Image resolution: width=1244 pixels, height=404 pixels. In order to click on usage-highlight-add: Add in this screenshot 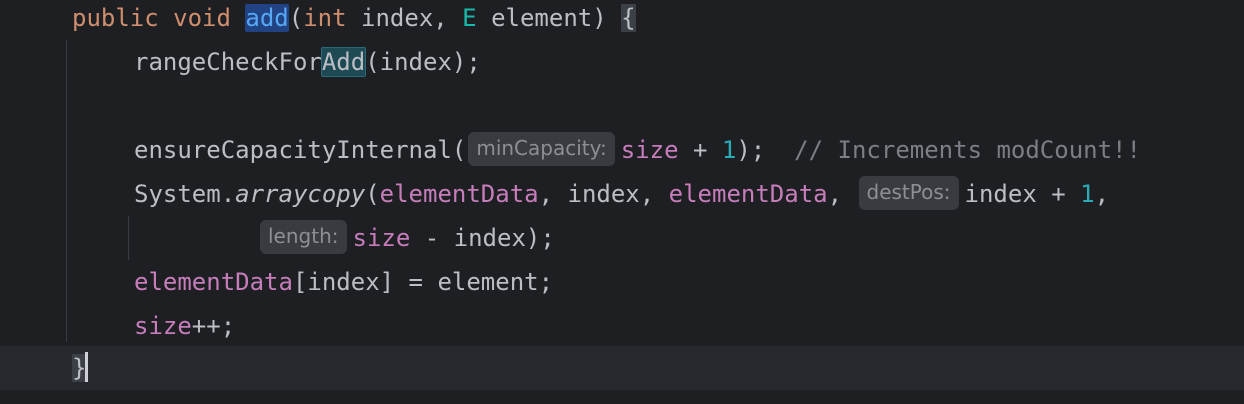, I will do `click(343, 62)`.